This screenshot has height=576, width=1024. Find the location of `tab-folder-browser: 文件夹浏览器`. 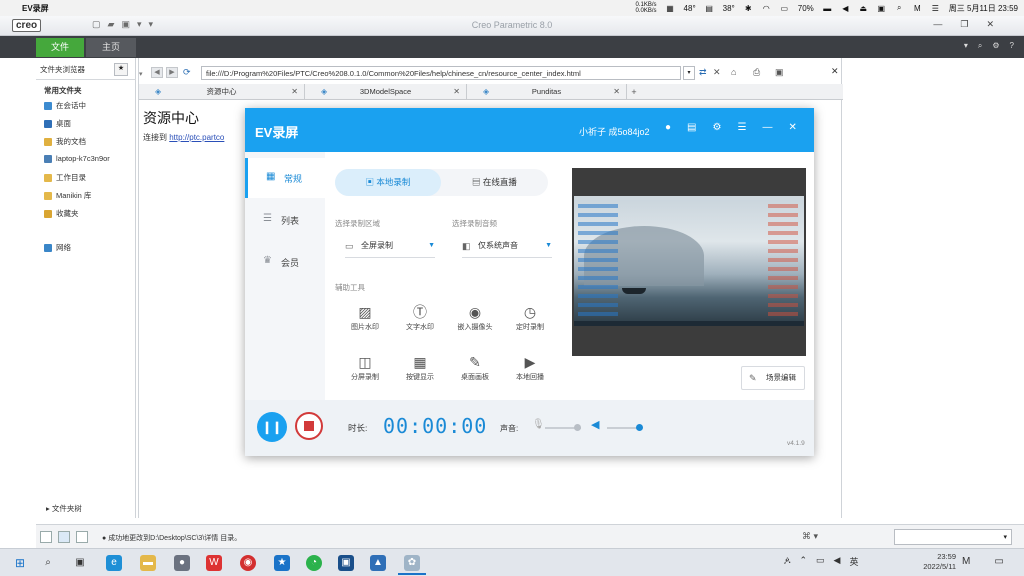

tab-folder-browser: 文件夹浏览器 is located at coordinates (62, 69).